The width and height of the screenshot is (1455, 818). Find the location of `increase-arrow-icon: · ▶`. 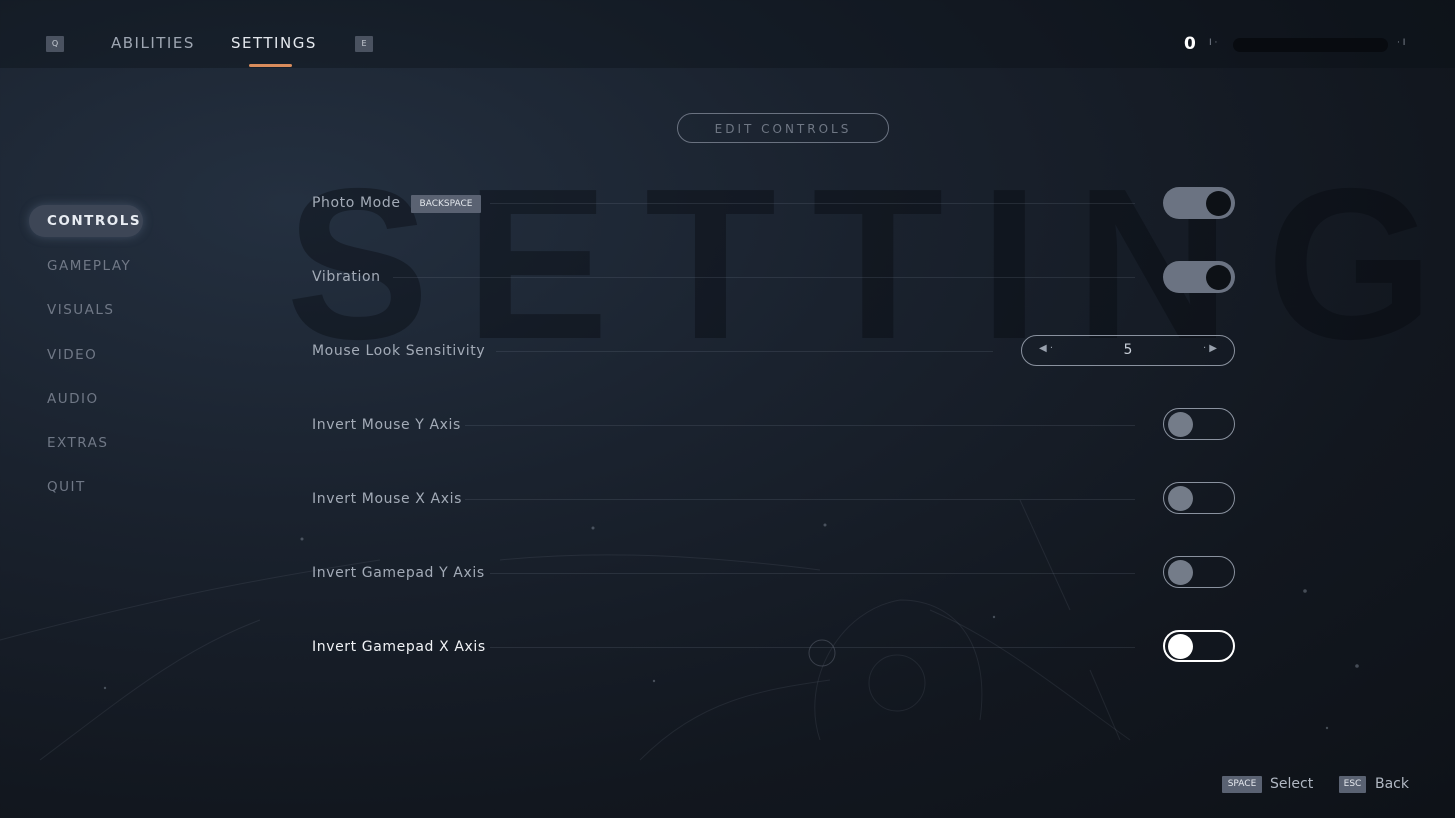

increase-arrow-icon: · ▶ is located at coordinates (1210, 348).